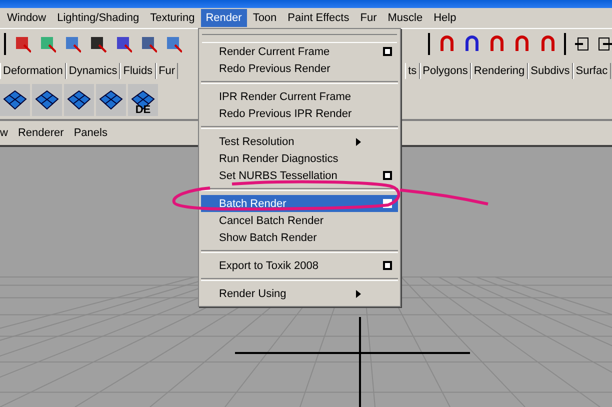 The width and height of the screenshot is (612, 407). I want to click on panel-menu-item: Panels, so click(91, 133).